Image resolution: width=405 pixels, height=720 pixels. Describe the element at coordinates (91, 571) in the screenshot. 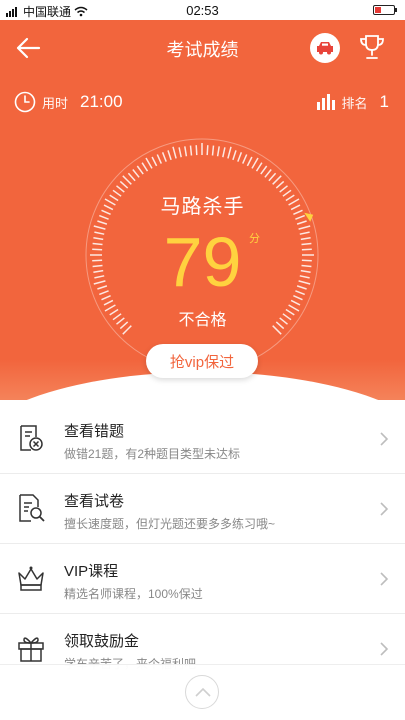

I see `item-title: VIP课程` at that location.